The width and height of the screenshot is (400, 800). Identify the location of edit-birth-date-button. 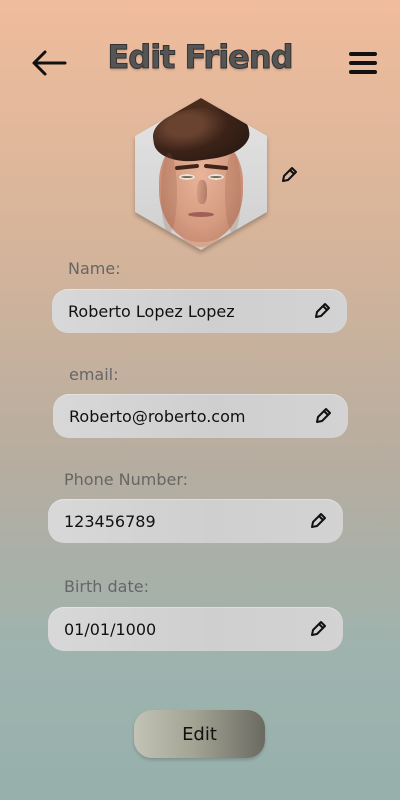
(318, 629).